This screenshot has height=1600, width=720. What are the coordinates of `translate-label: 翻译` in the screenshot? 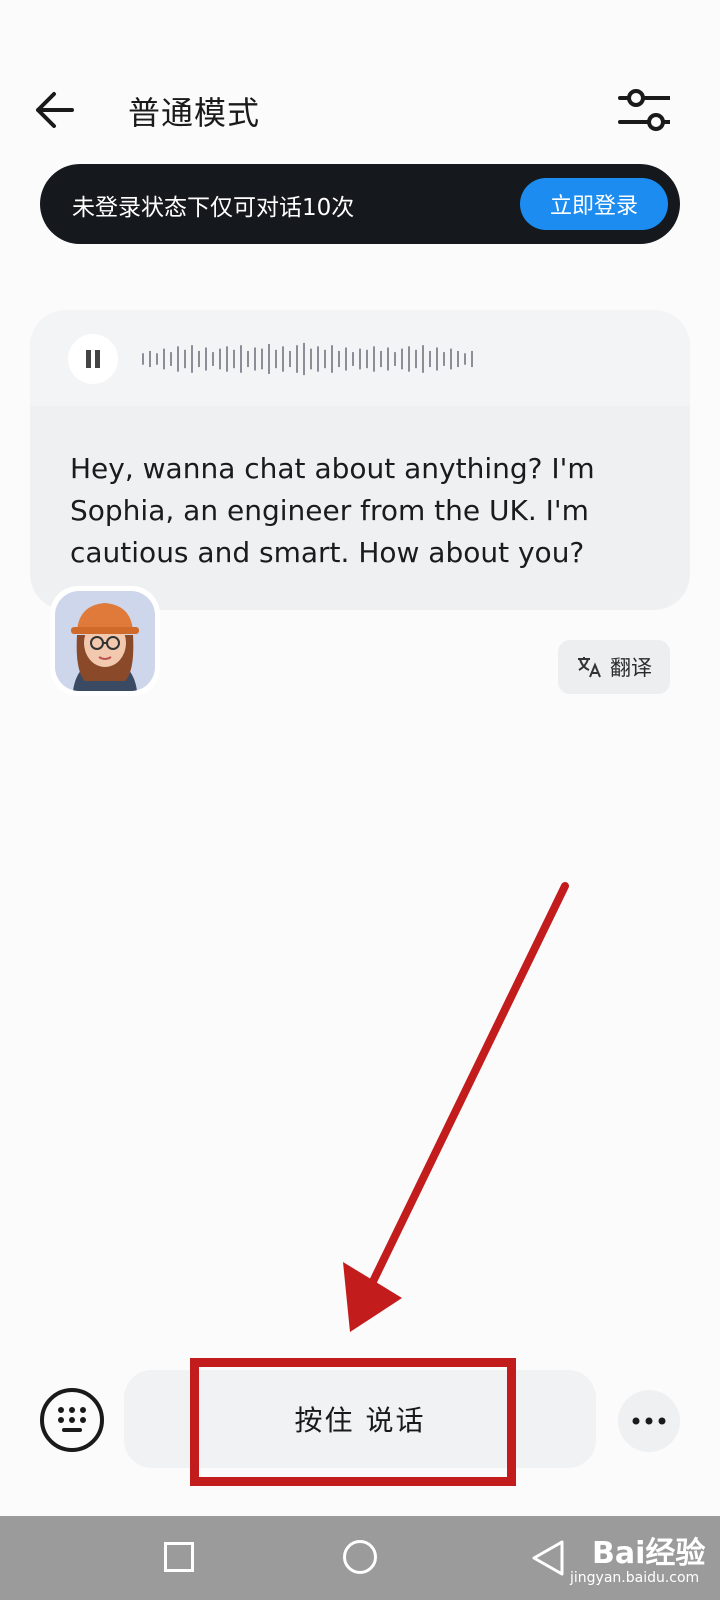 It's located at (631, 668).